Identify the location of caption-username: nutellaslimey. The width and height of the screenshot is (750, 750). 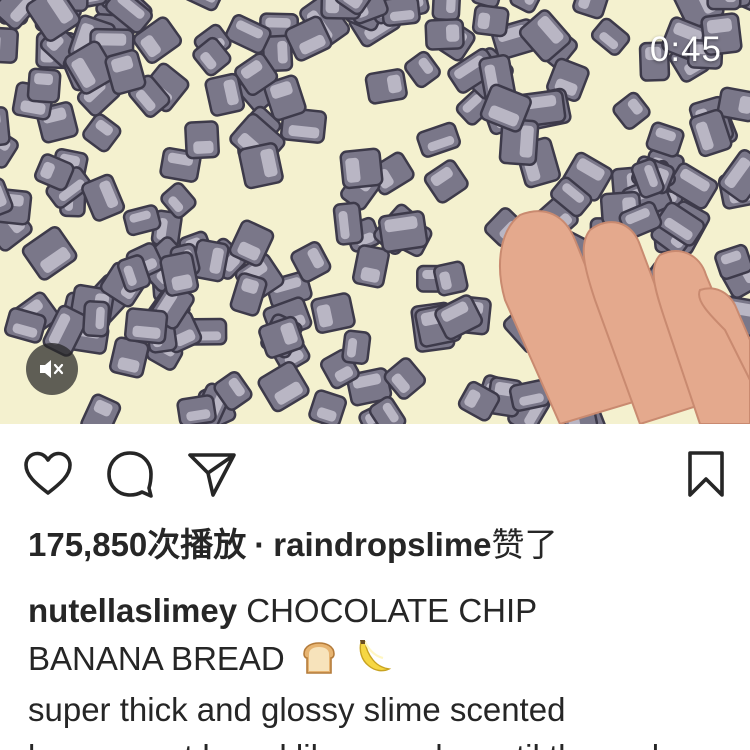
(132, 610).